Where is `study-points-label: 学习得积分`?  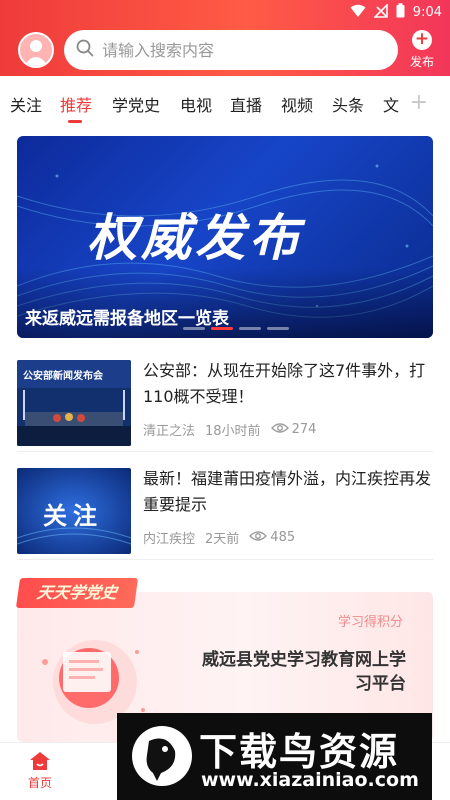
study-points-label: 学习得积分 is located at coordinates (371, 622).